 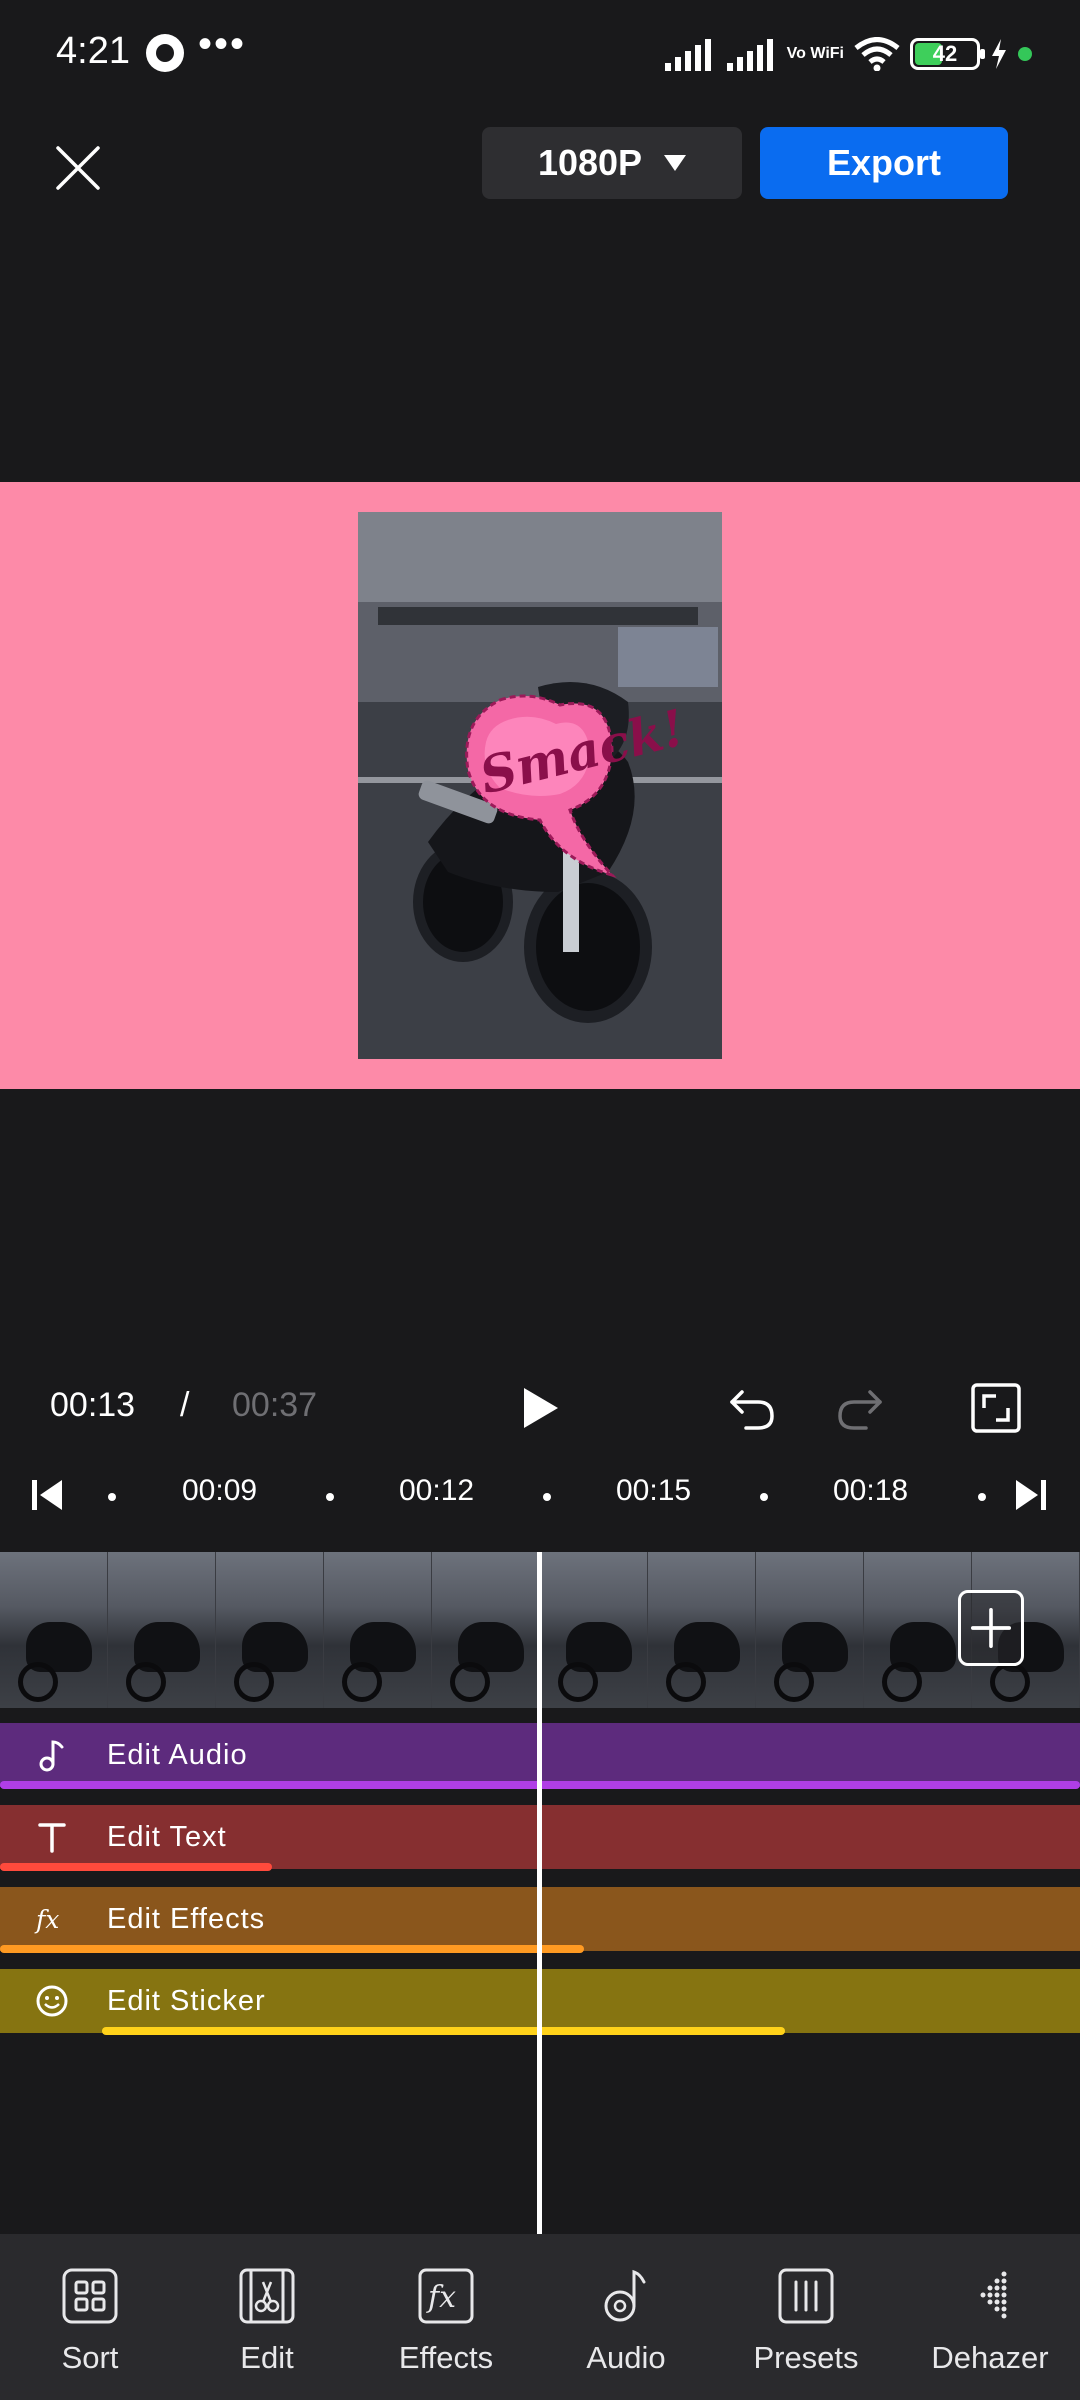 What do you see at coordinates (186, 2001) in the screenshot?
I see `track-sticker-label: Edit Sticker` at bounding box center [186, 2001].